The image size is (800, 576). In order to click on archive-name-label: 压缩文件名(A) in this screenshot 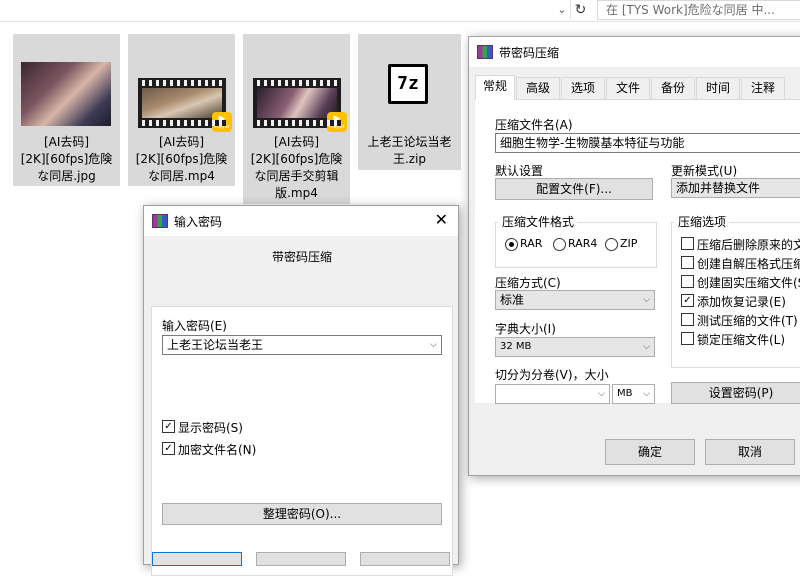, I will do `click(534, 125)`.